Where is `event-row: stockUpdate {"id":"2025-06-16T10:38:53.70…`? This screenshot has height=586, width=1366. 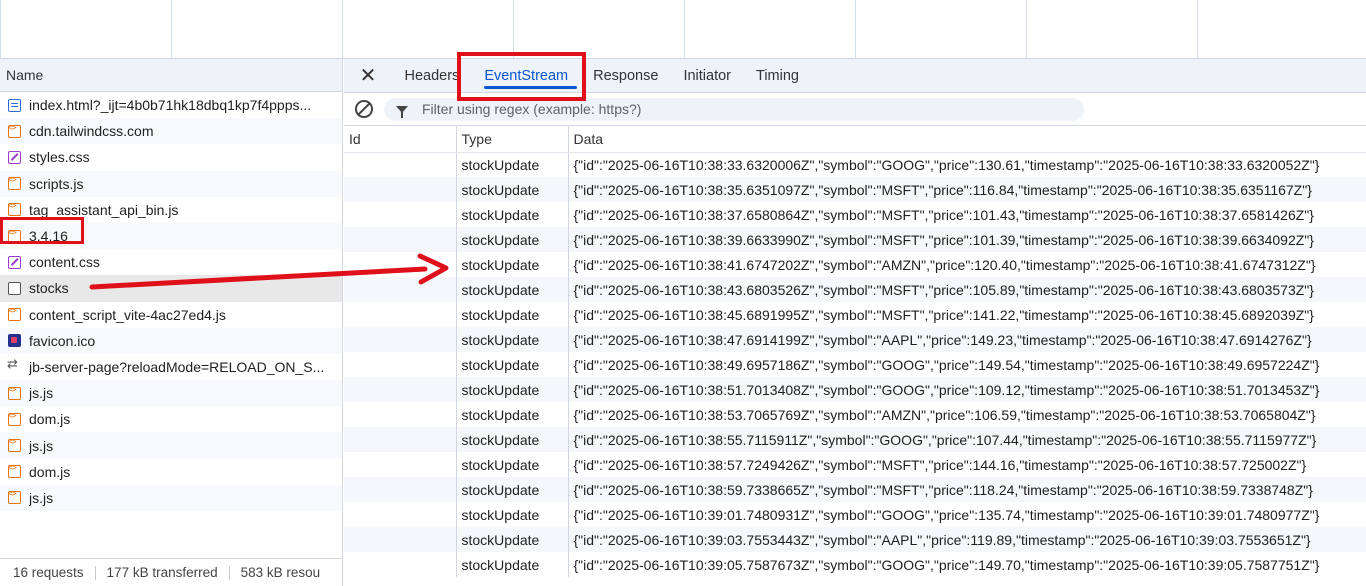
event-row: stockUpdate {"id":"2025-06-16T10:38:53.70… is located at coordinates (855, 414).